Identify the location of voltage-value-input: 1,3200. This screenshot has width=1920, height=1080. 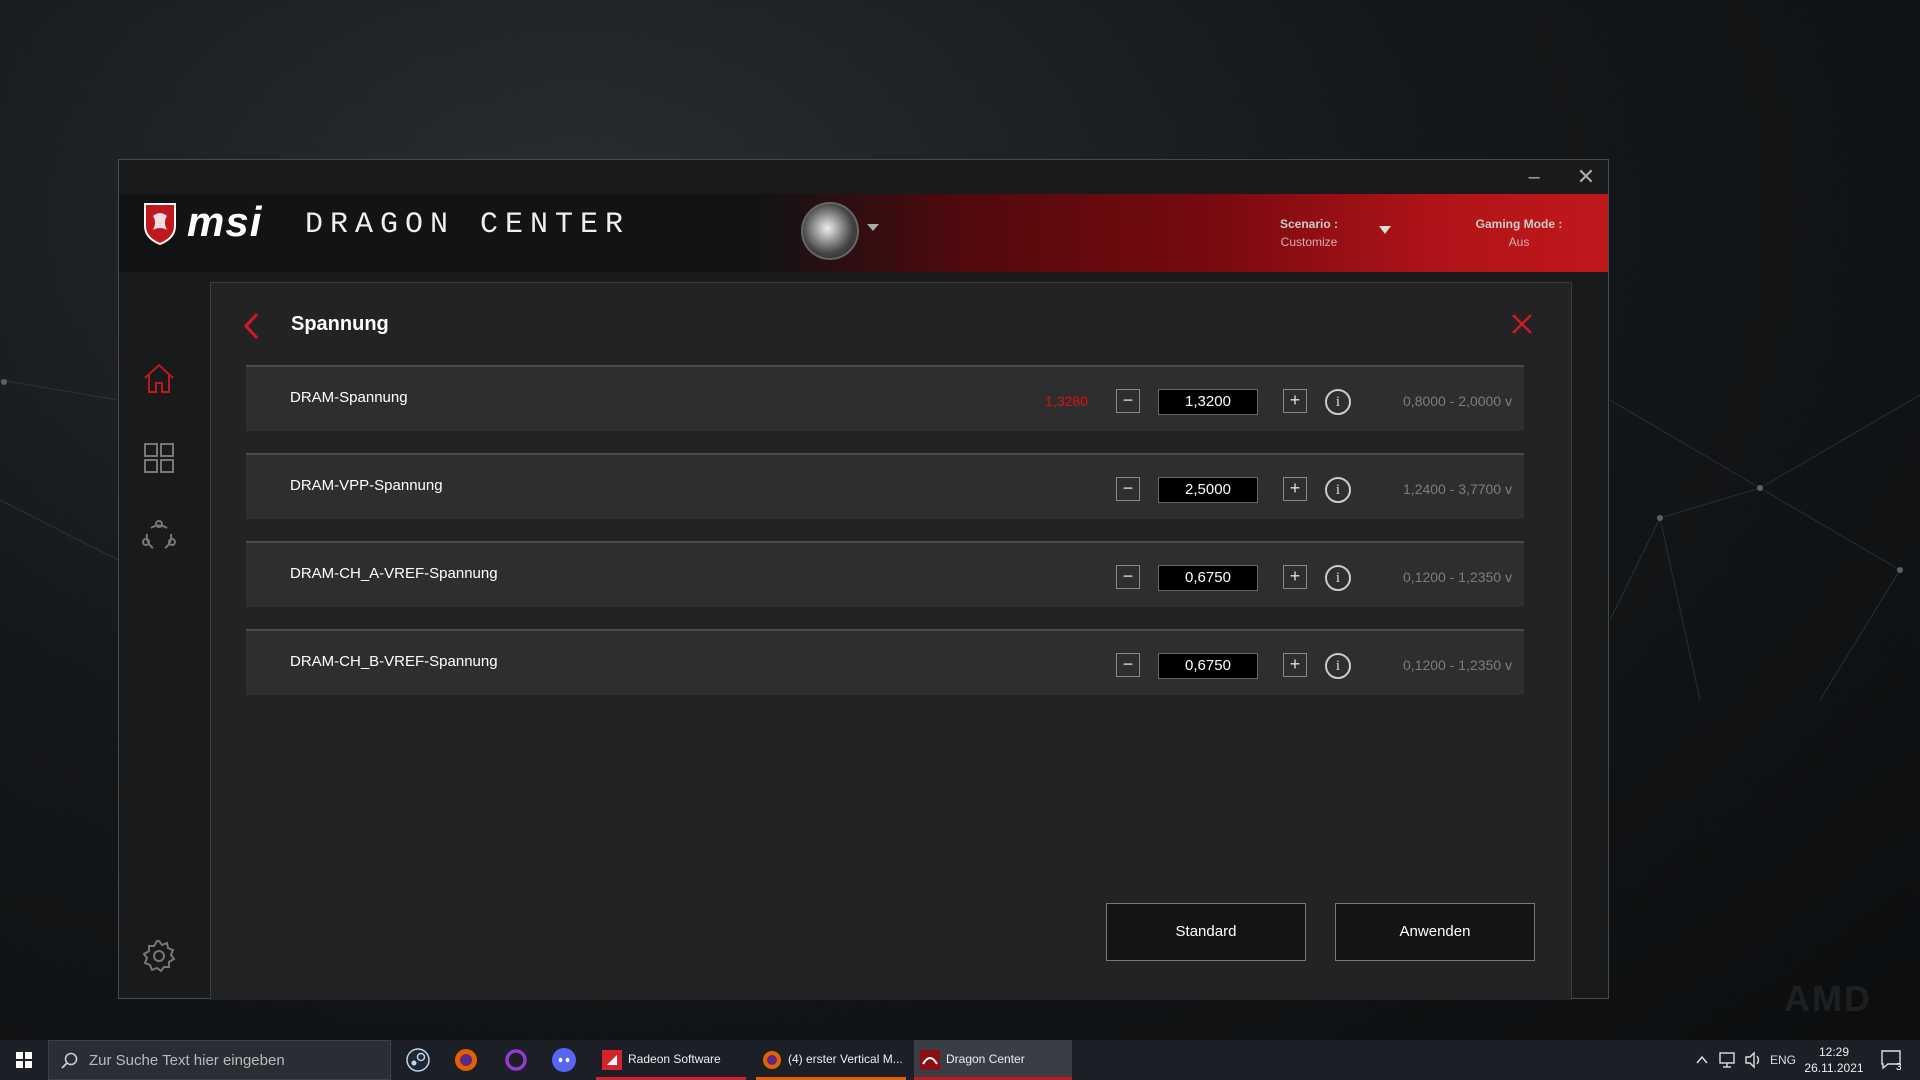
(1208, 402).